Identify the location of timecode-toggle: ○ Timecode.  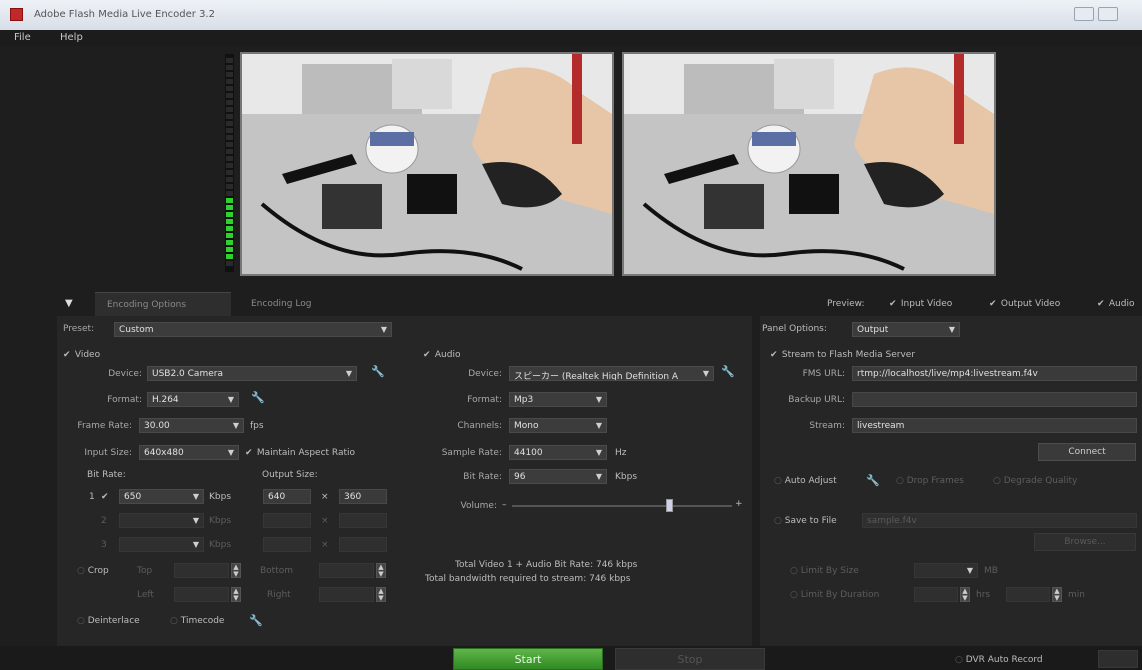
(197, 621).